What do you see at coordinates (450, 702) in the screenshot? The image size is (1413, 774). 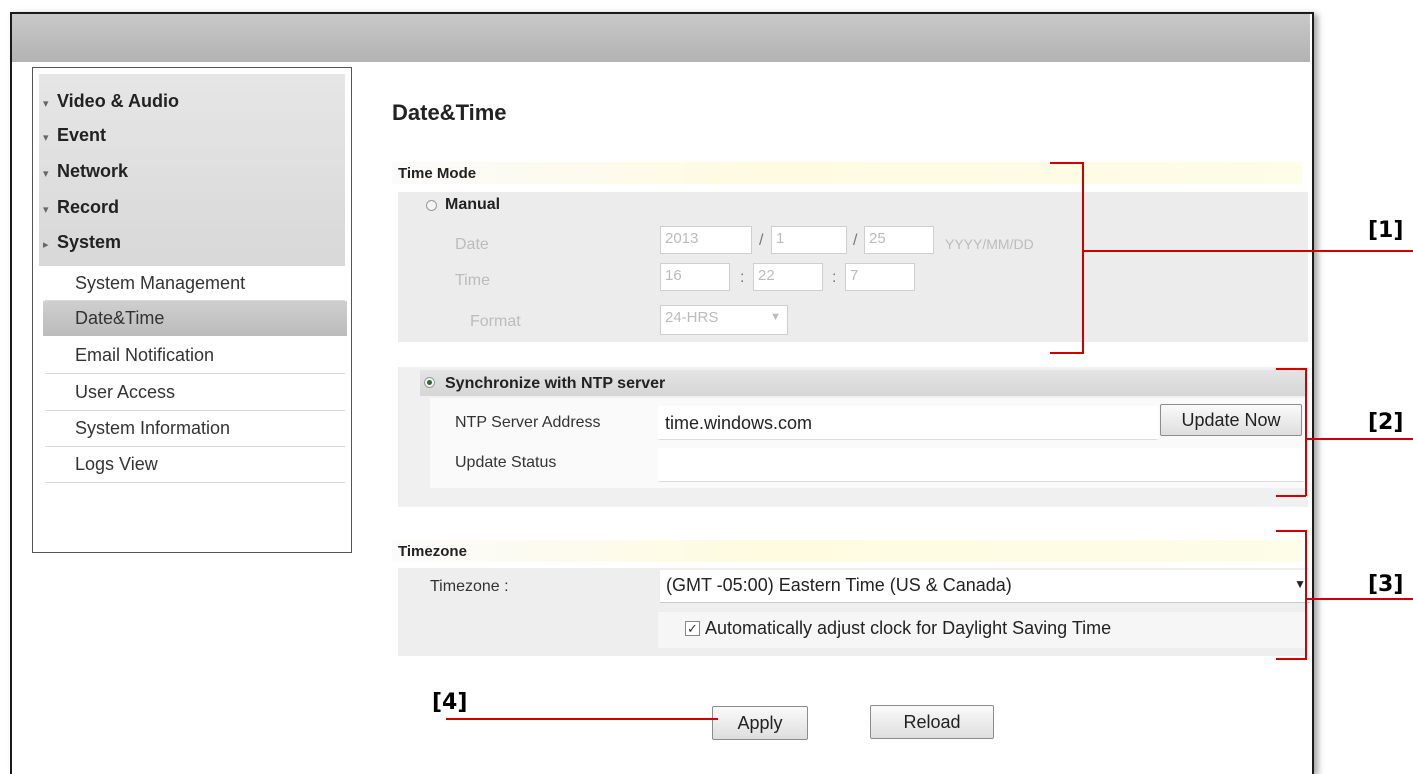 I see `annotation-label-4: [4]` at bounding box center [450, 702].